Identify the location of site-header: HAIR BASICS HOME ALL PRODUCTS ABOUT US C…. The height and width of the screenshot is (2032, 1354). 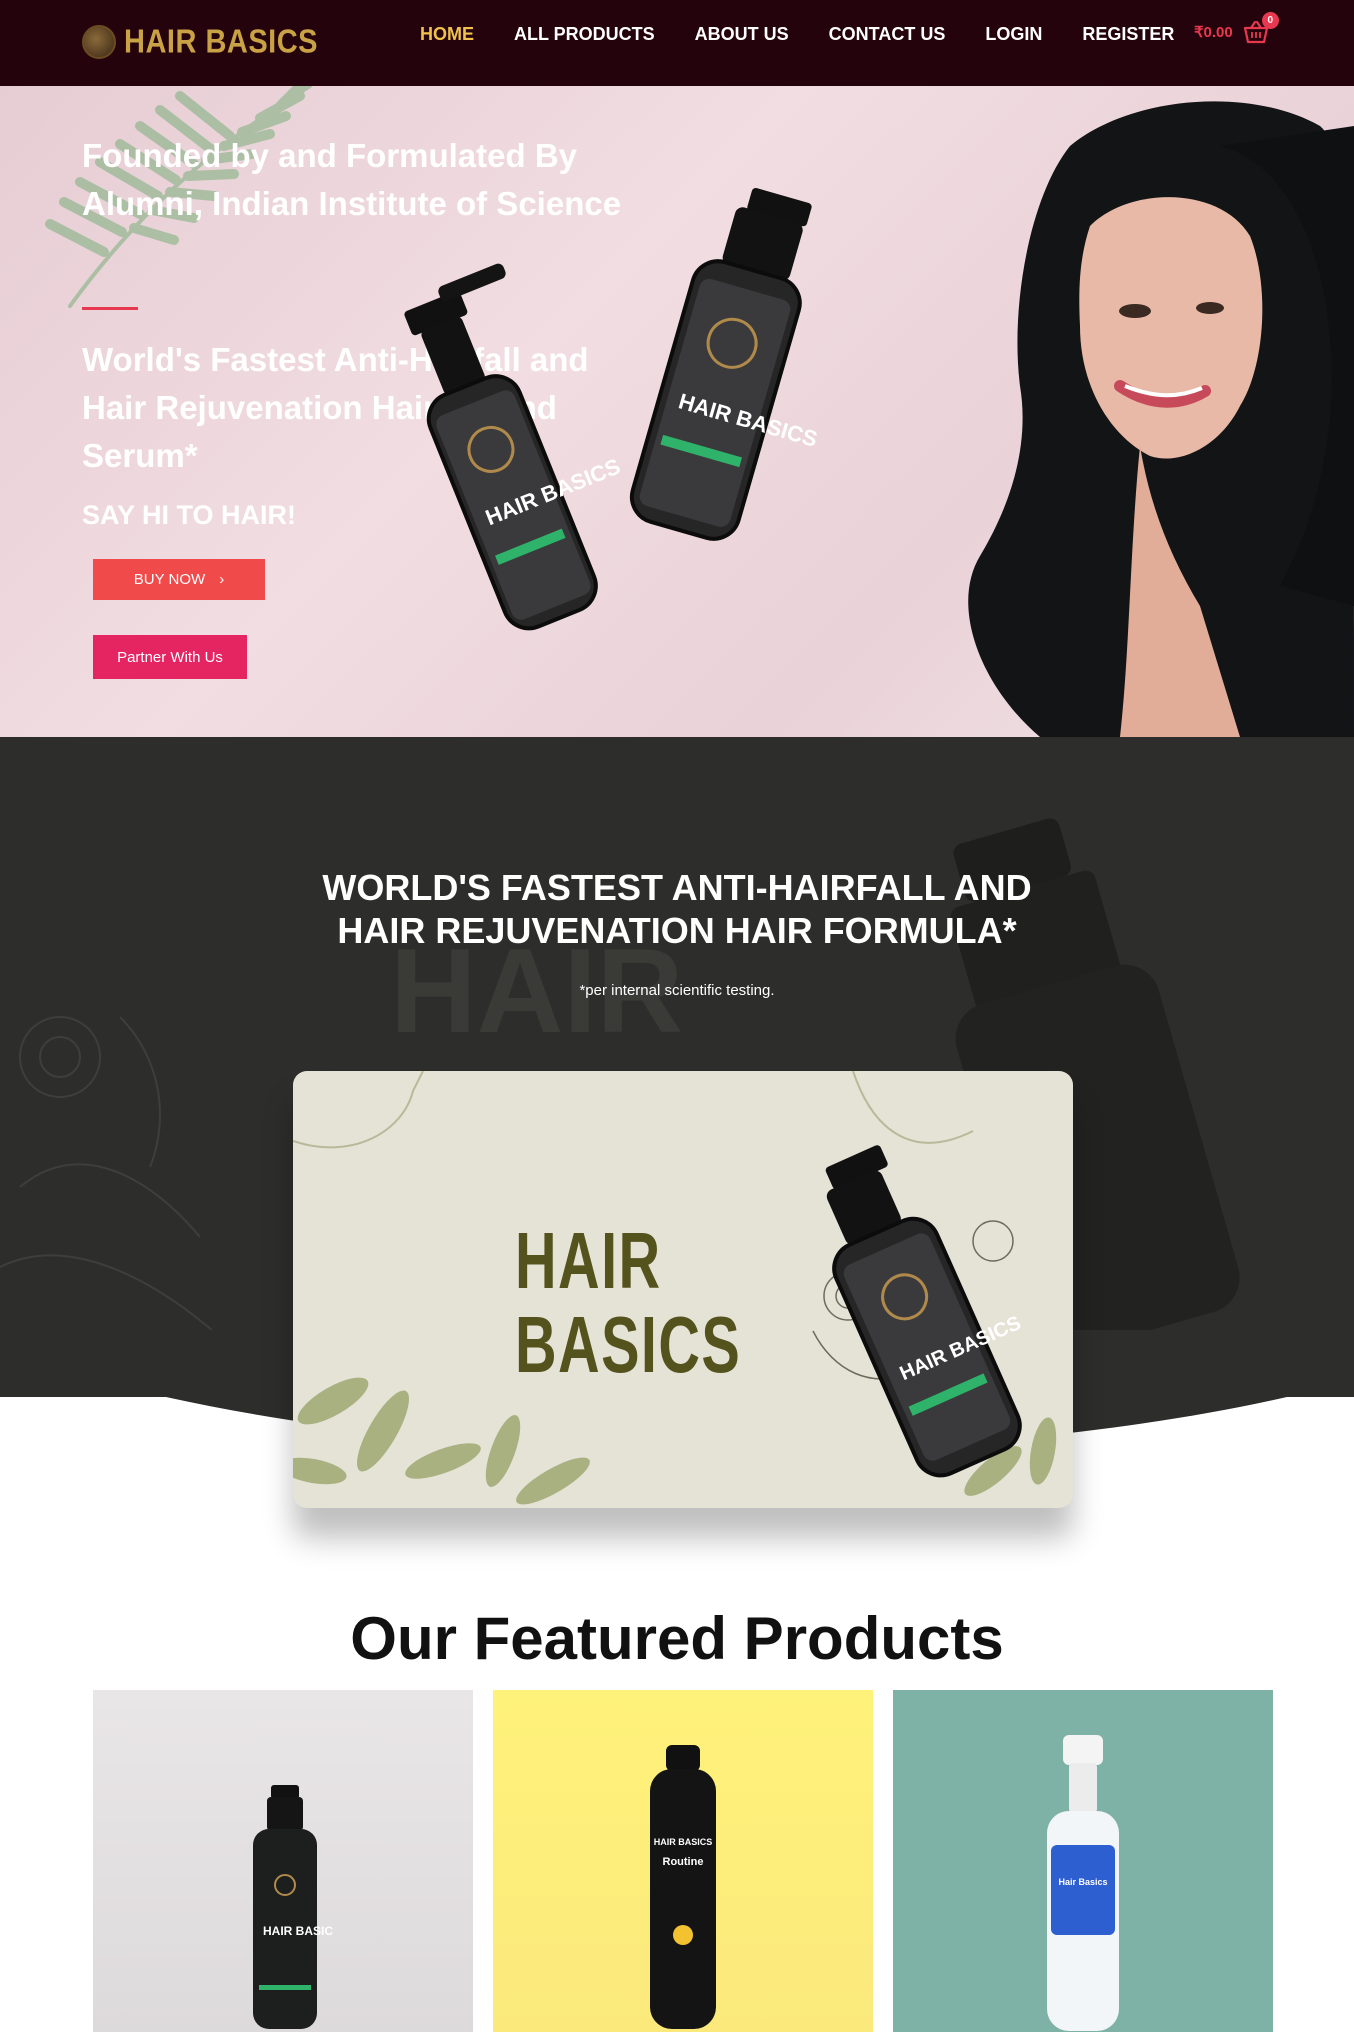
(677, 43).